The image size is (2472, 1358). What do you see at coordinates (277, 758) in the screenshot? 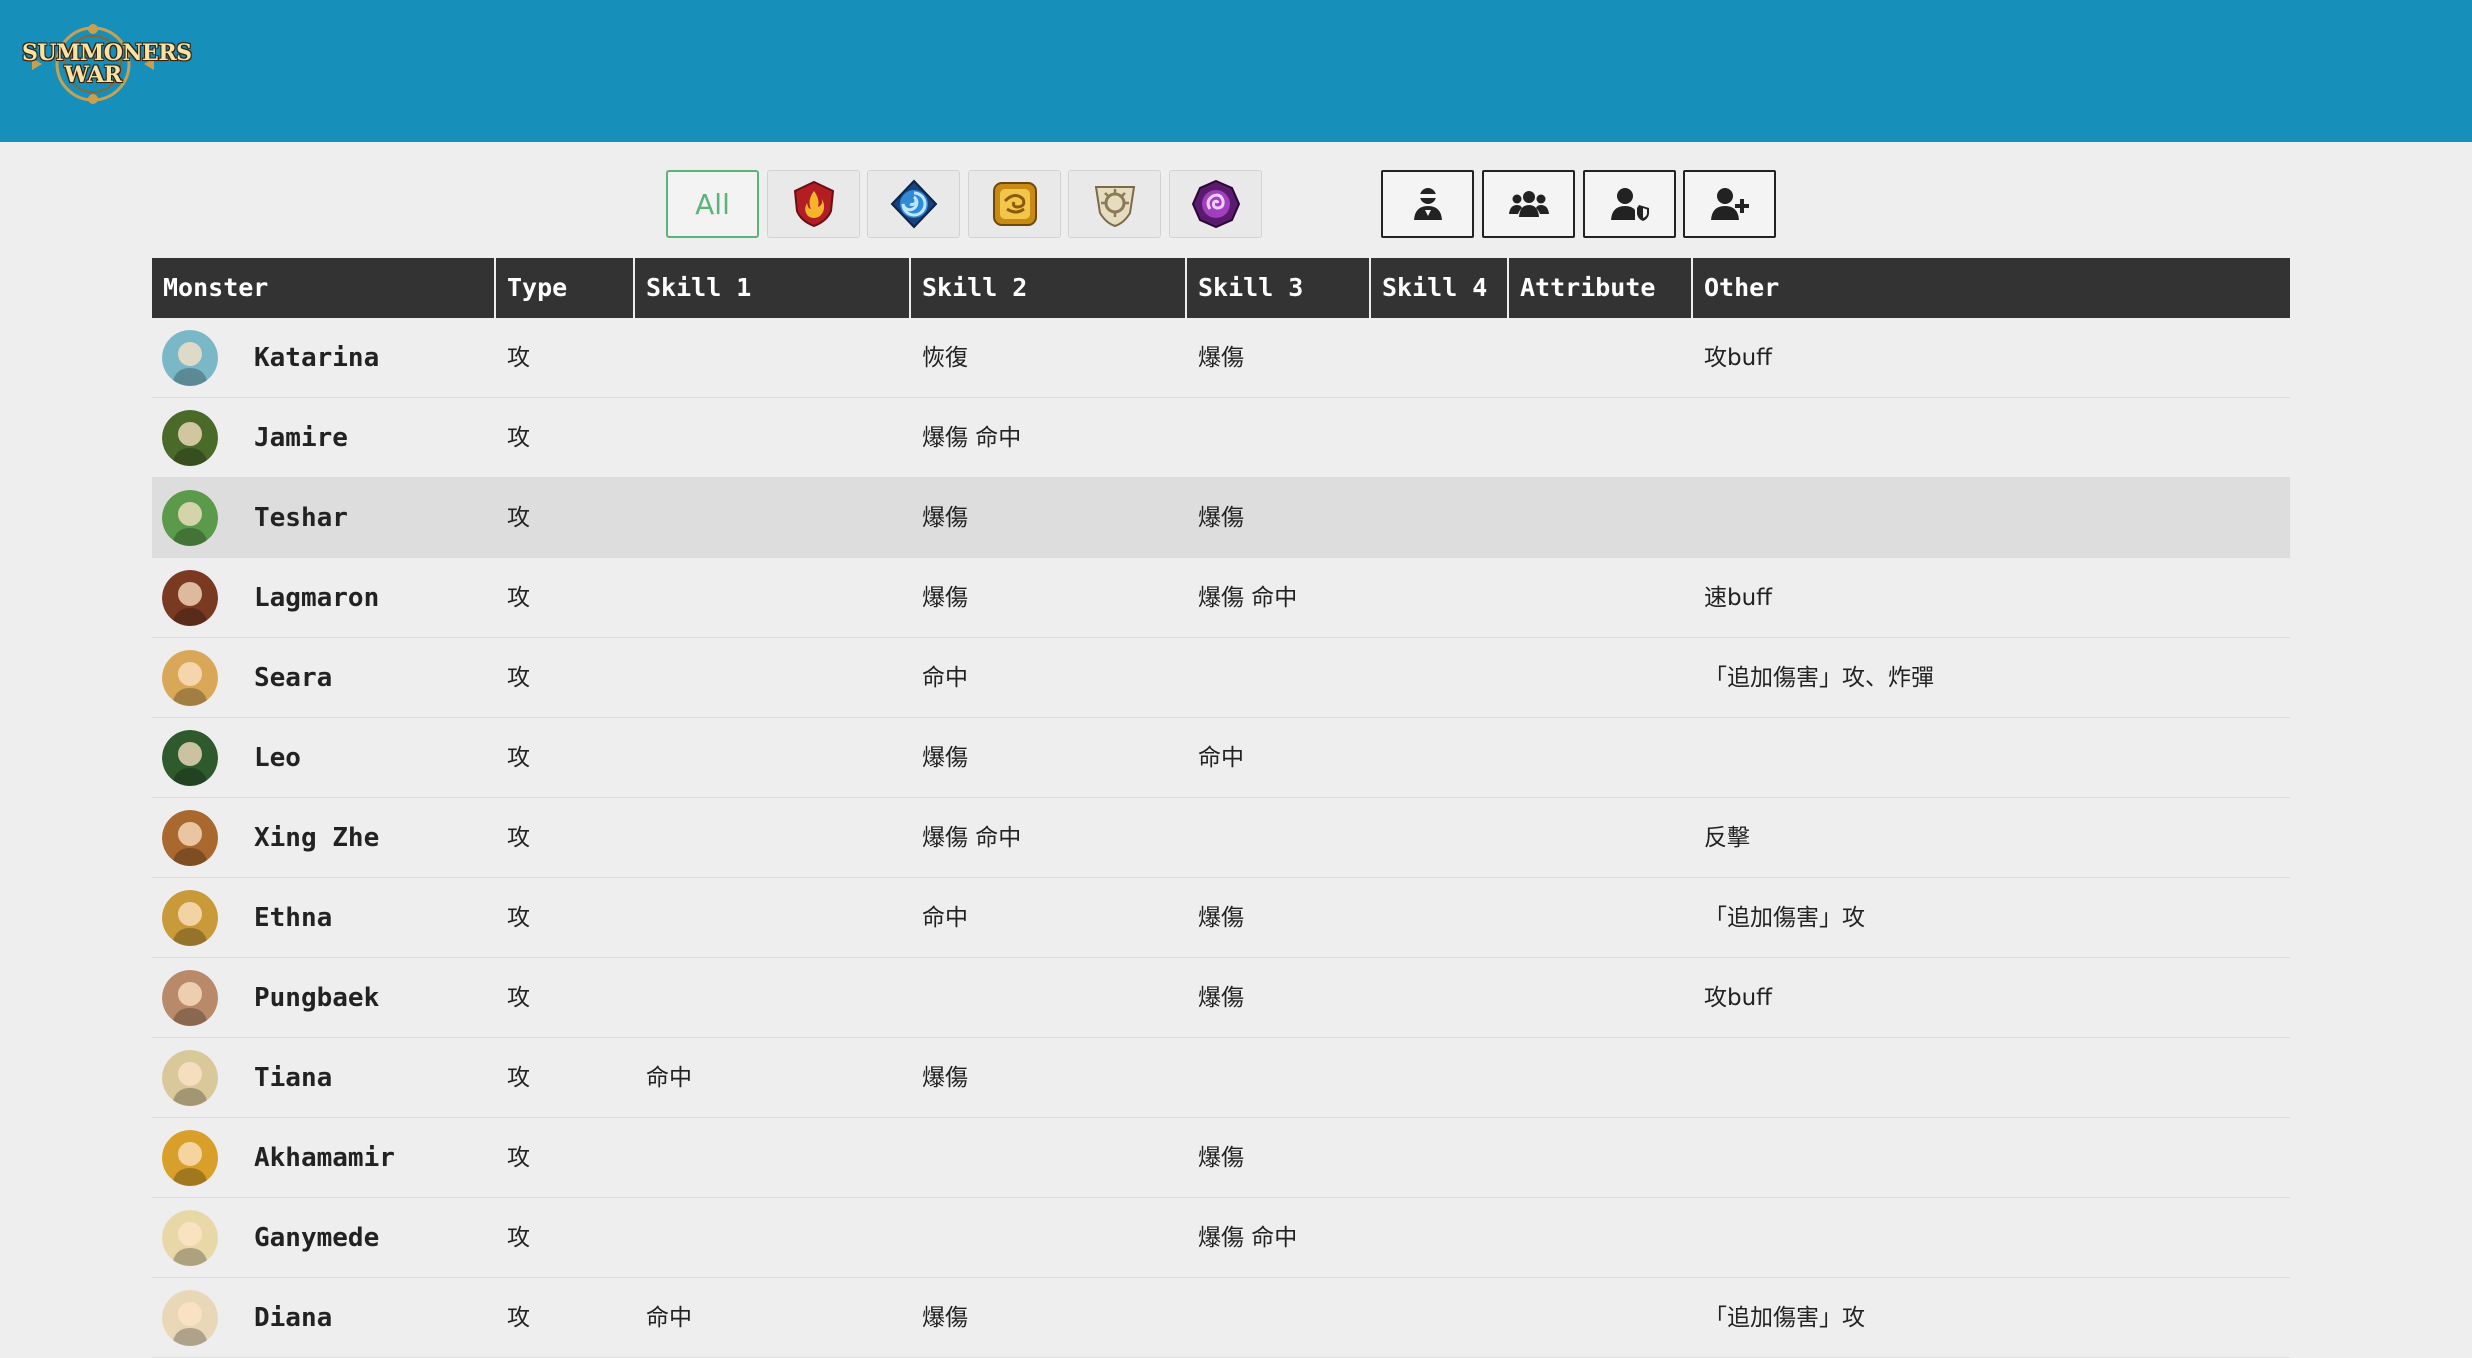
I see `monster-name: Leo` at bounding box center [277, 758].